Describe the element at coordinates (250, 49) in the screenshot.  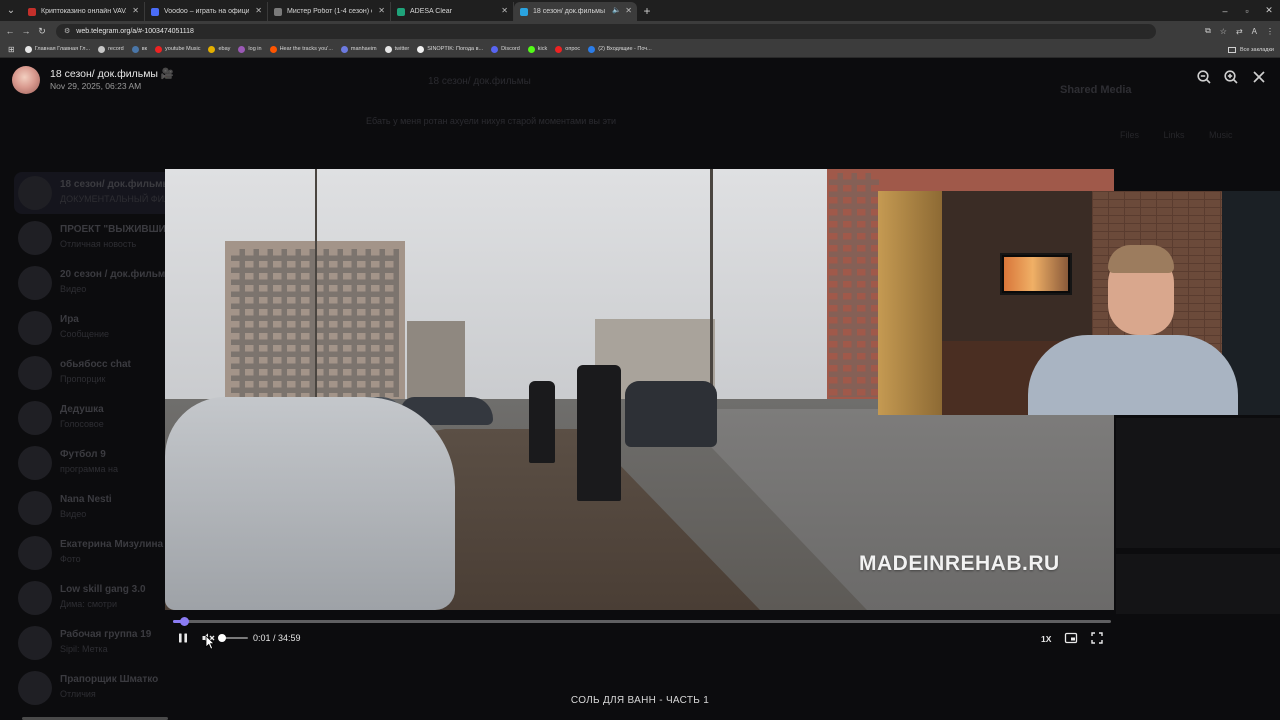
I see `bookmark-item: log in` at that location.